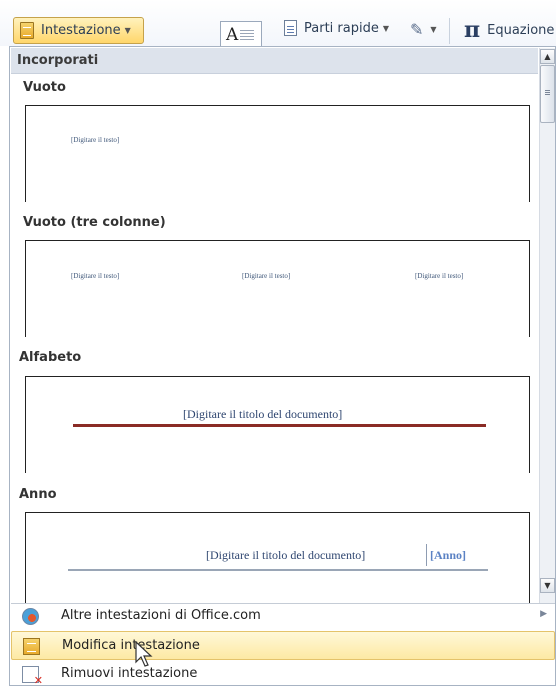  Describe the element at coordinates (95, 276) in the screenshot. I see `placeholder-text-left: [Digitare il testo]` at that location.